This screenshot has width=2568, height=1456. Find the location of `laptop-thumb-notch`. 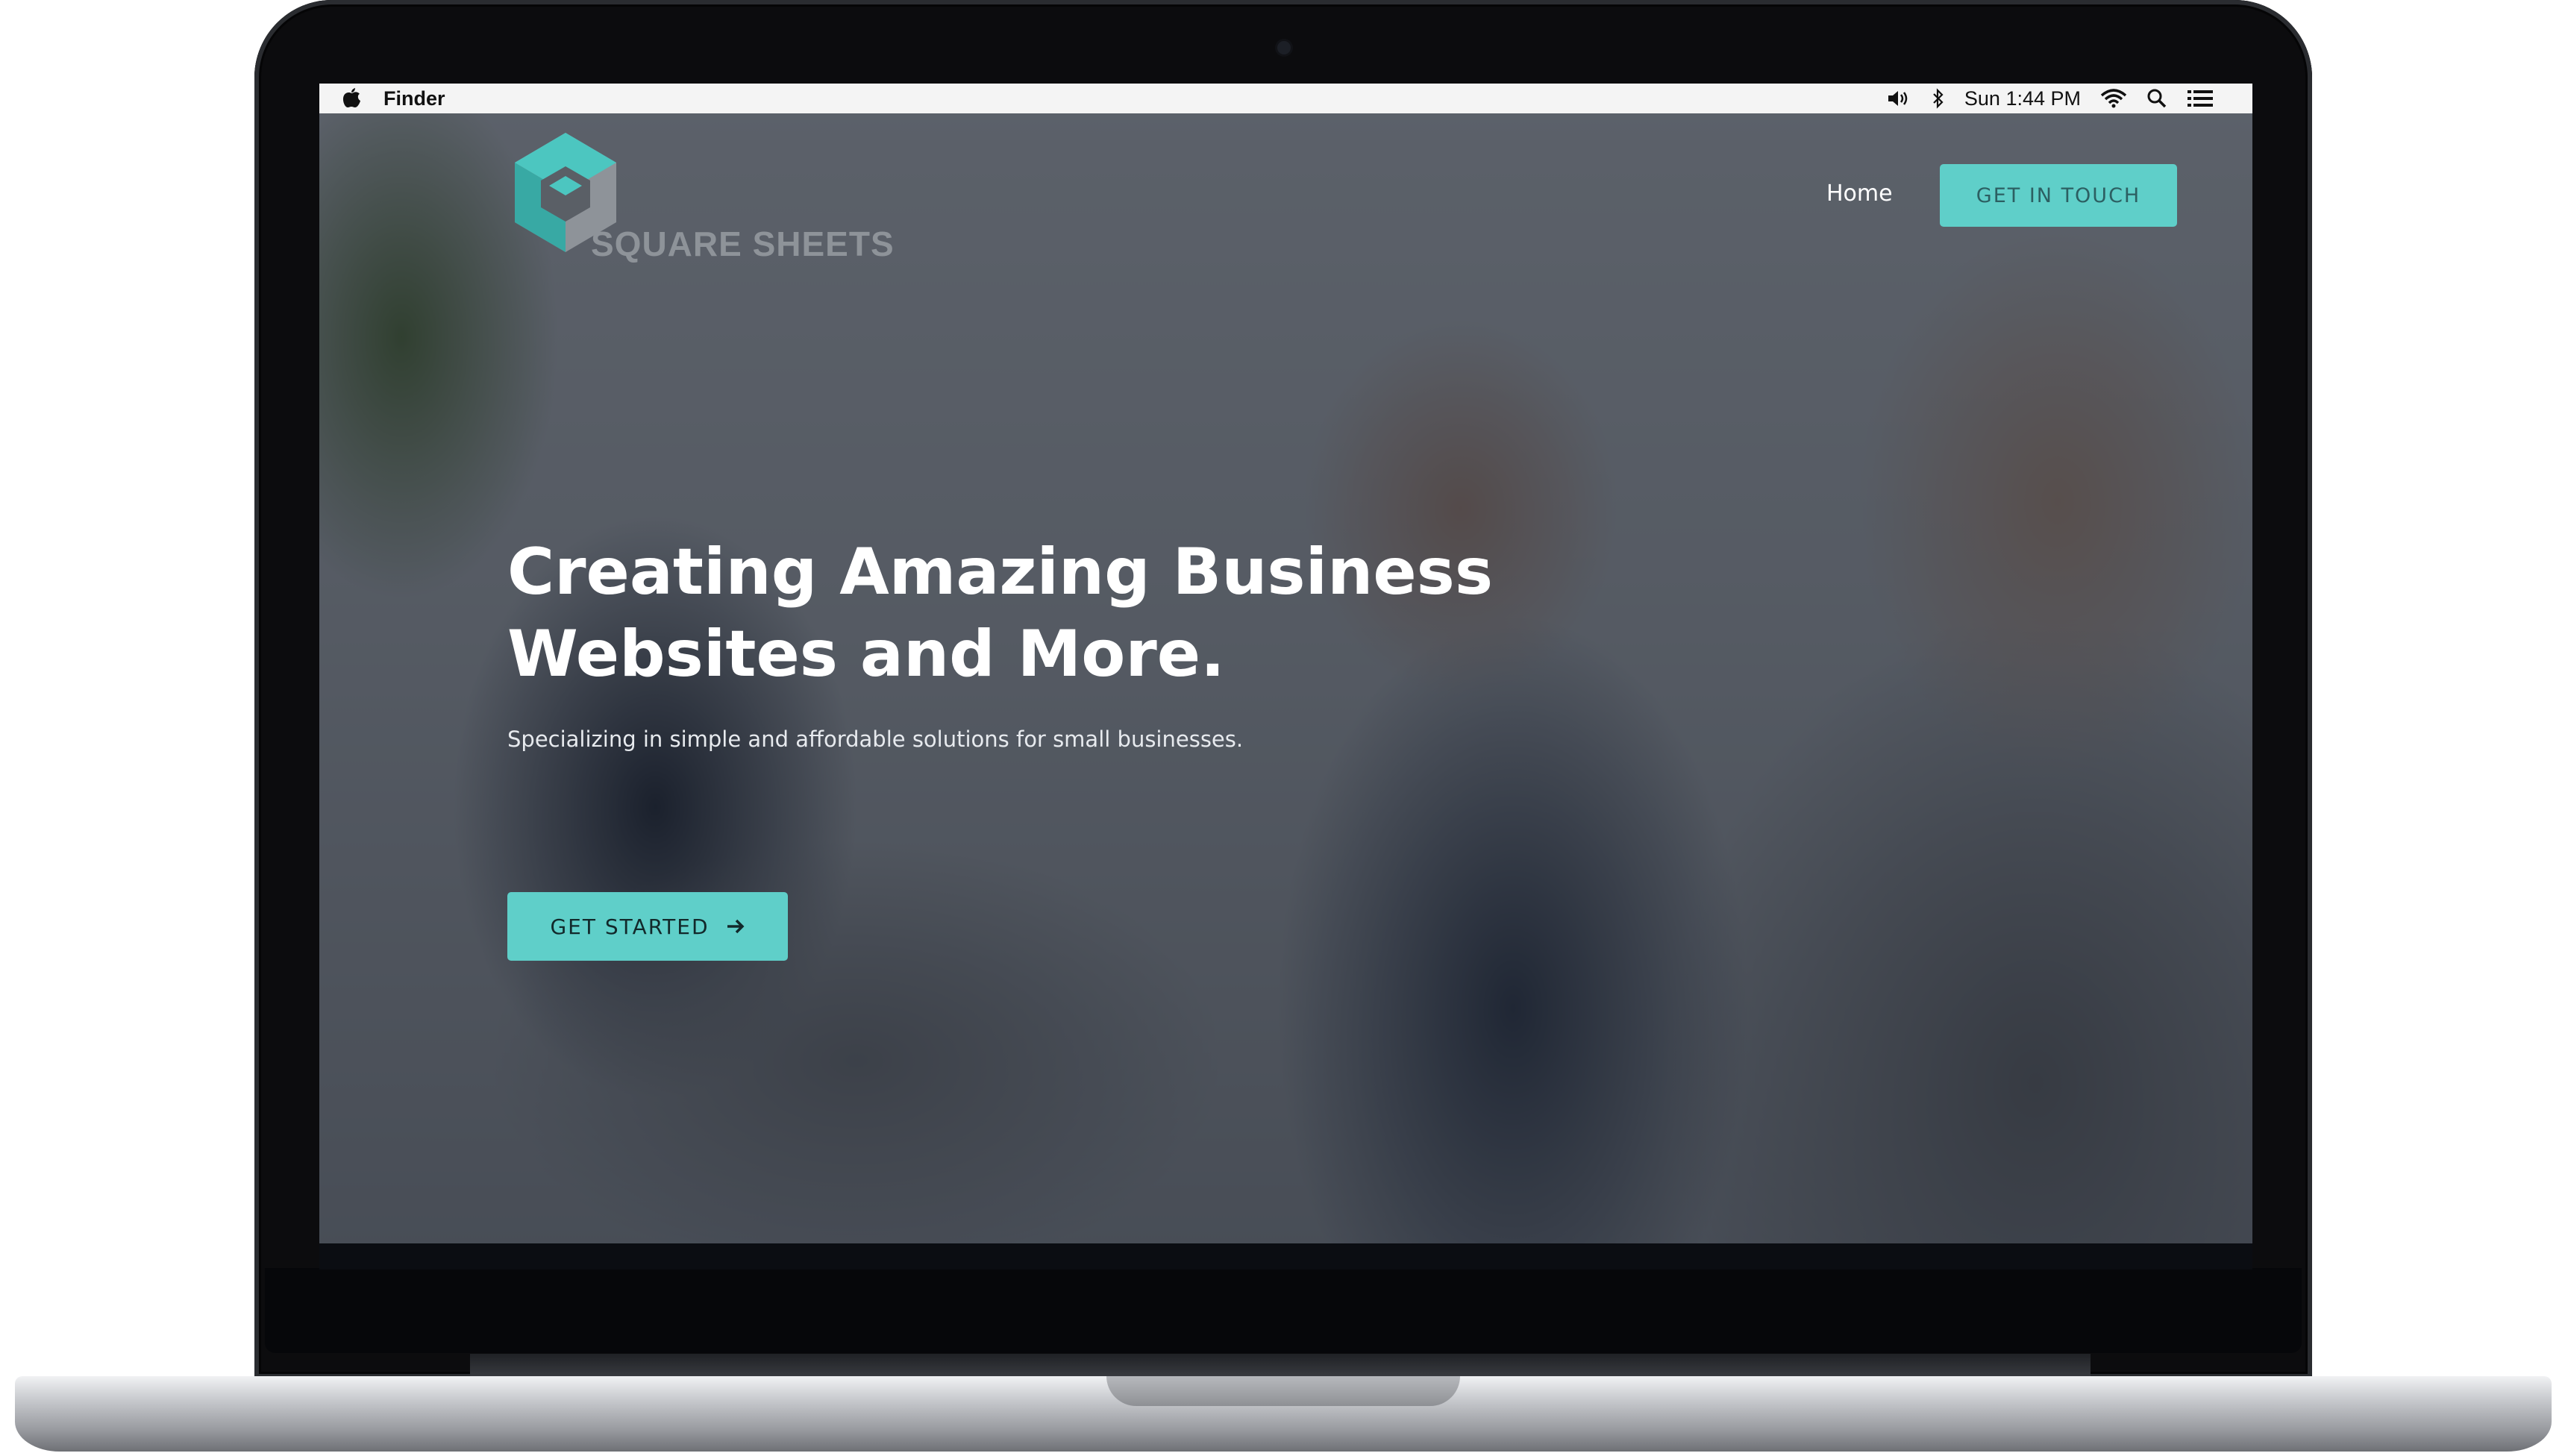

laptop-thumb-notch is located at coordinates (1283, 1391).